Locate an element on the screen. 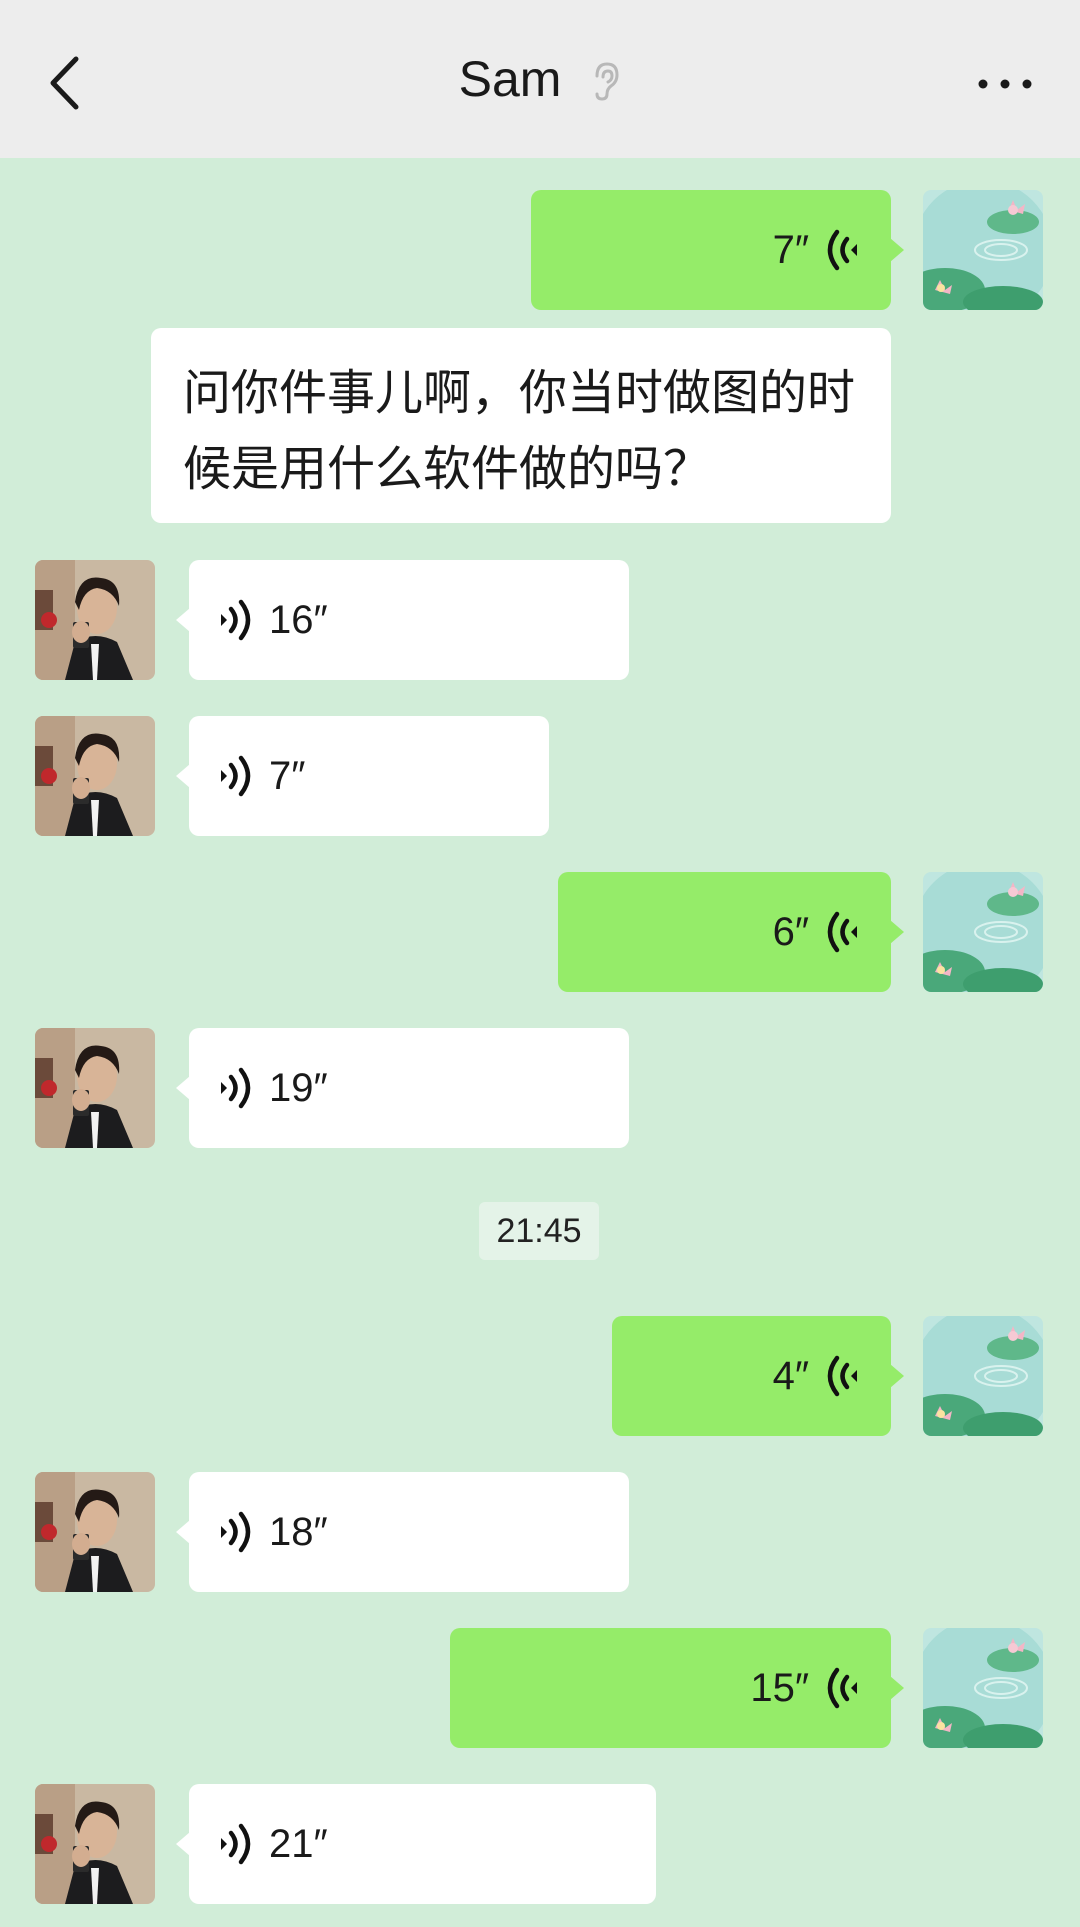 The width and height of the screenshot is (1080, 1927). voice-duration: 6″ is located at coordinates (790, 931).